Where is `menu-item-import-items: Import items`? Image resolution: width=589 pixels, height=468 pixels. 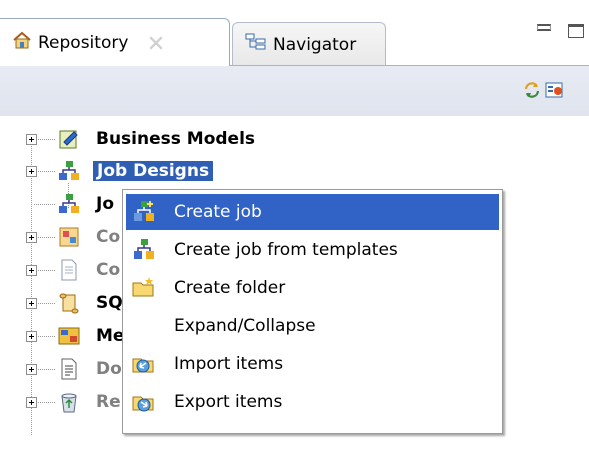 menu-item-import-items: Import items is located at coordinates (312, 364).